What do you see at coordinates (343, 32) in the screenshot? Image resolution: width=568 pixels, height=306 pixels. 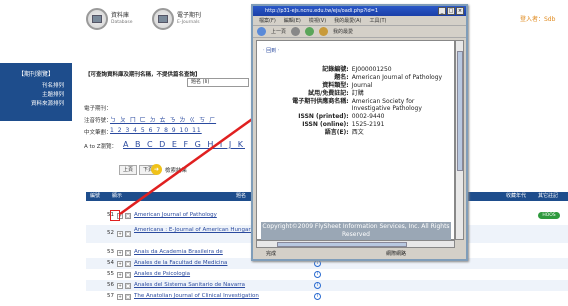 I see `favorites-label: 我的最愛` at bounding box center [343, 32].